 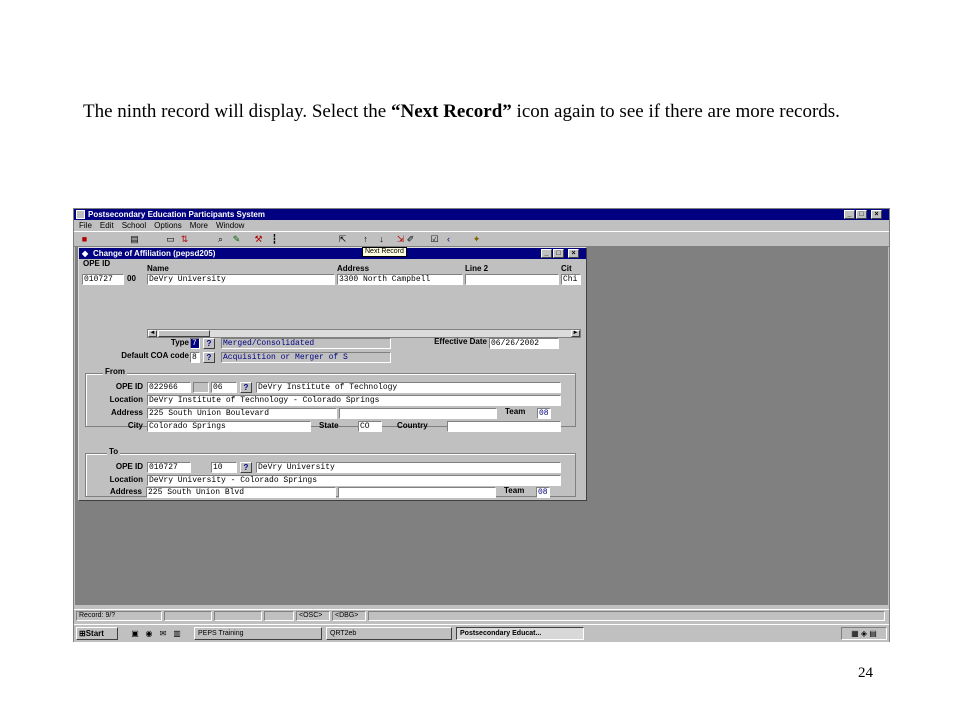 What do you see at coordinates (129, 386) in the screenshot?
I see `from-ope-id-label: OPE ID` at bounding box center [129, 386].